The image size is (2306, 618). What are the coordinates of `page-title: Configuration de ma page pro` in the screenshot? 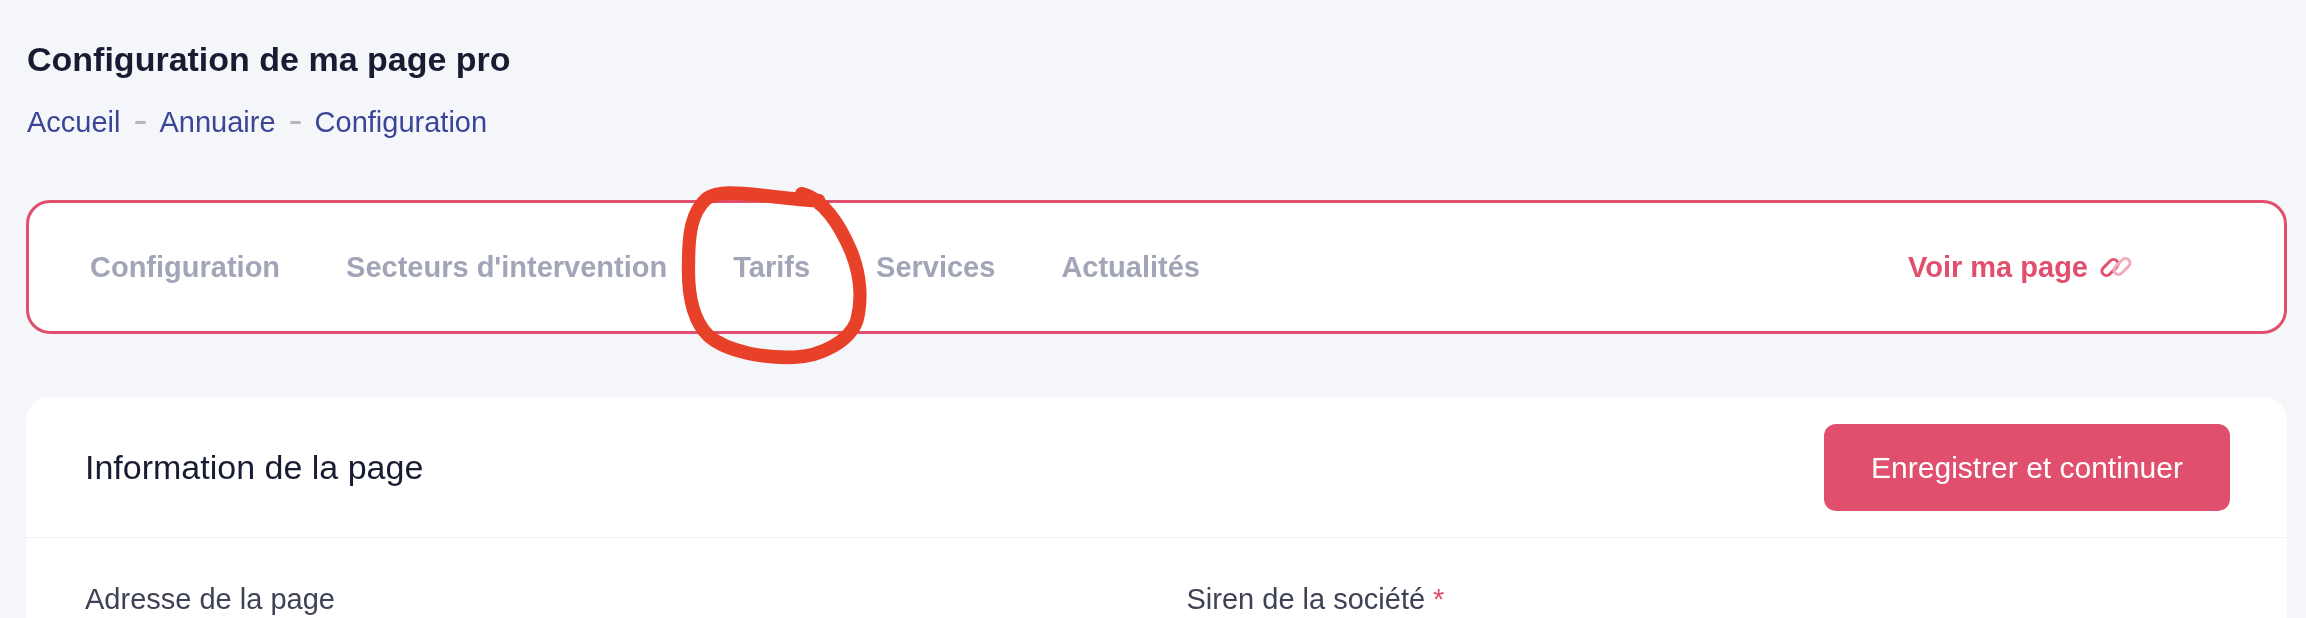 It's located at (269, 59).